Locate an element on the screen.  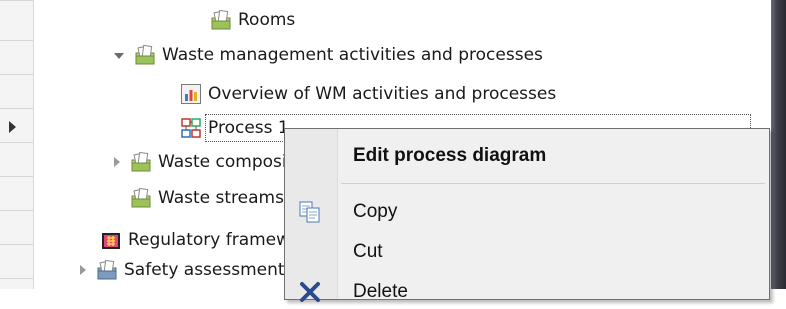
expanded-chevron-icon is located at coordinates (119, 56).